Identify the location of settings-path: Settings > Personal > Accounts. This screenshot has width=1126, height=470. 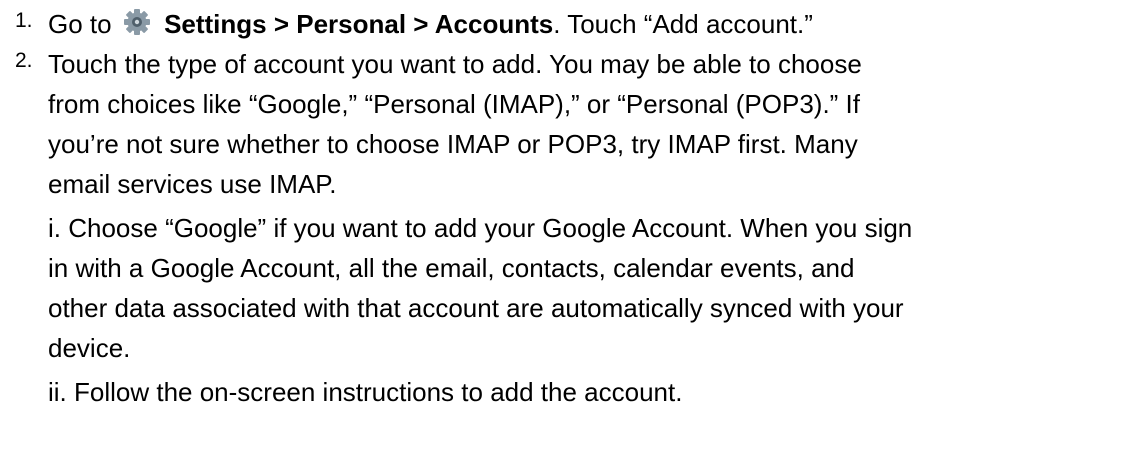
(359, 24).